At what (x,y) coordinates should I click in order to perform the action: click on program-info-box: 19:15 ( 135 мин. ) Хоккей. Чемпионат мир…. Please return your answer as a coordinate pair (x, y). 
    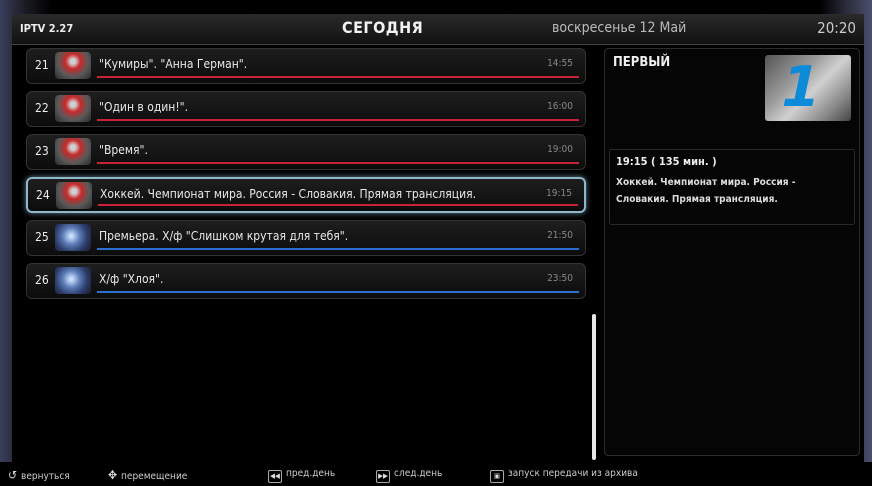
    Looking at the image, I should click on (732, 187).